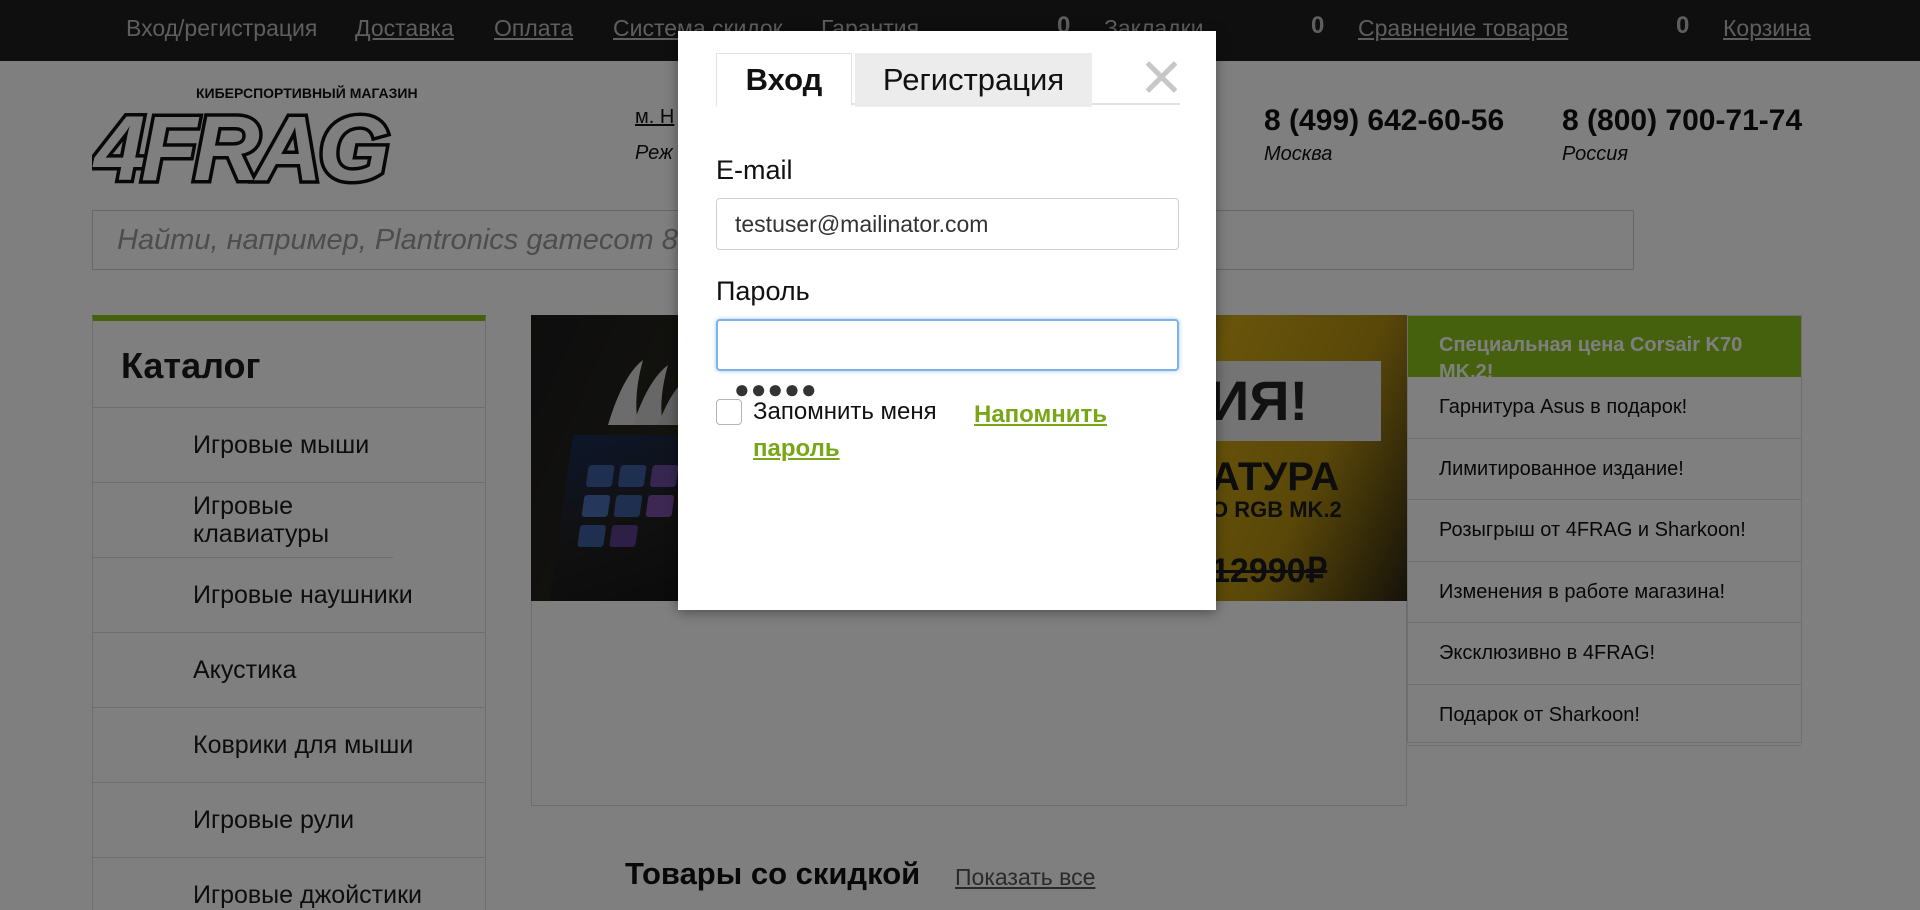 The height and width of the screenshot is (910, 1920). What do you see at coordinates (784, 80) in the screenshot?
I see `tab-login: Вход` at bounding box center [784, 80].